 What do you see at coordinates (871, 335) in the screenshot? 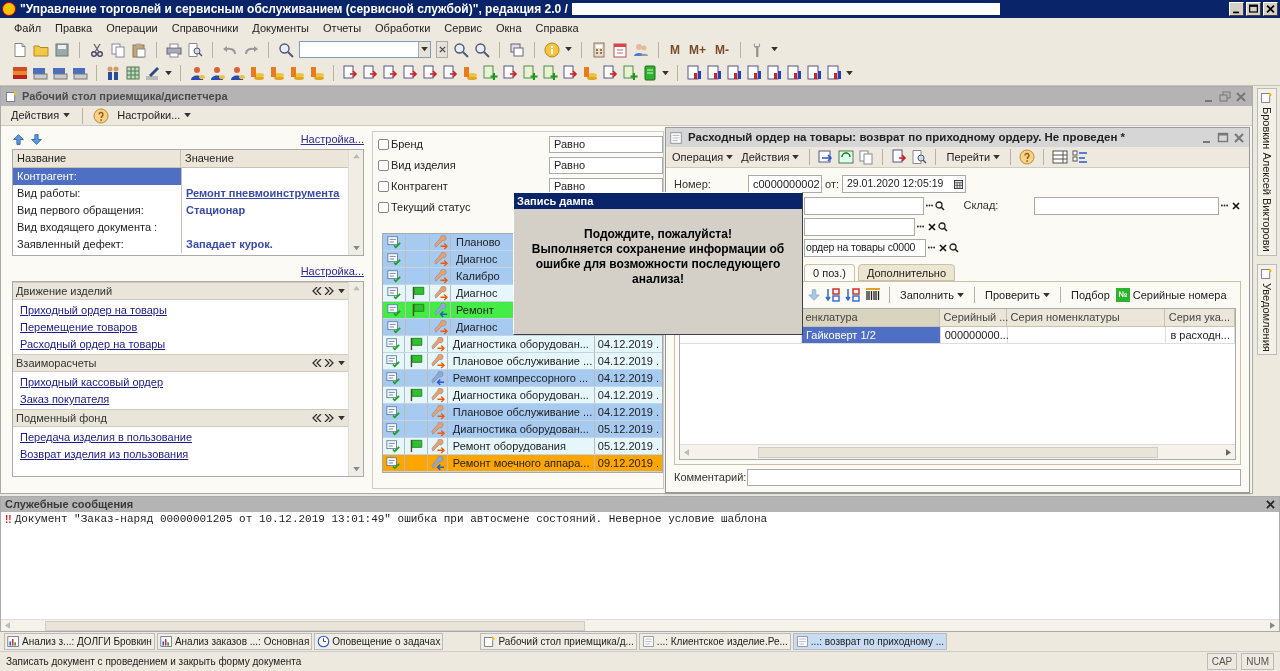
I see `table-cell: Гайковерт 1/2` at bounding box center [871, 335].